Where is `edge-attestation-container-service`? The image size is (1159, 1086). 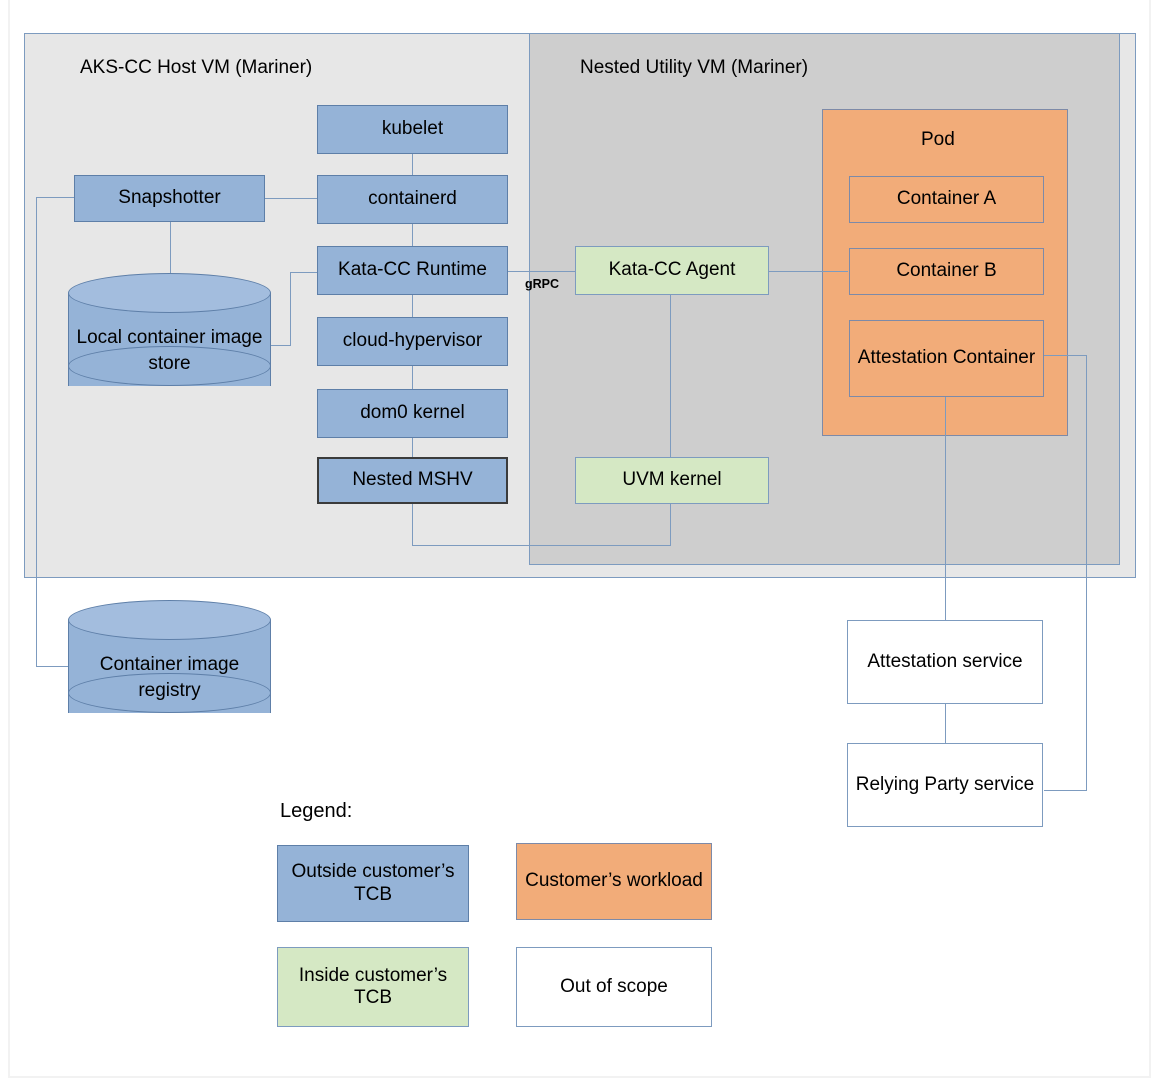 edge-attestation-container-service is located at coordinates (945, 508).